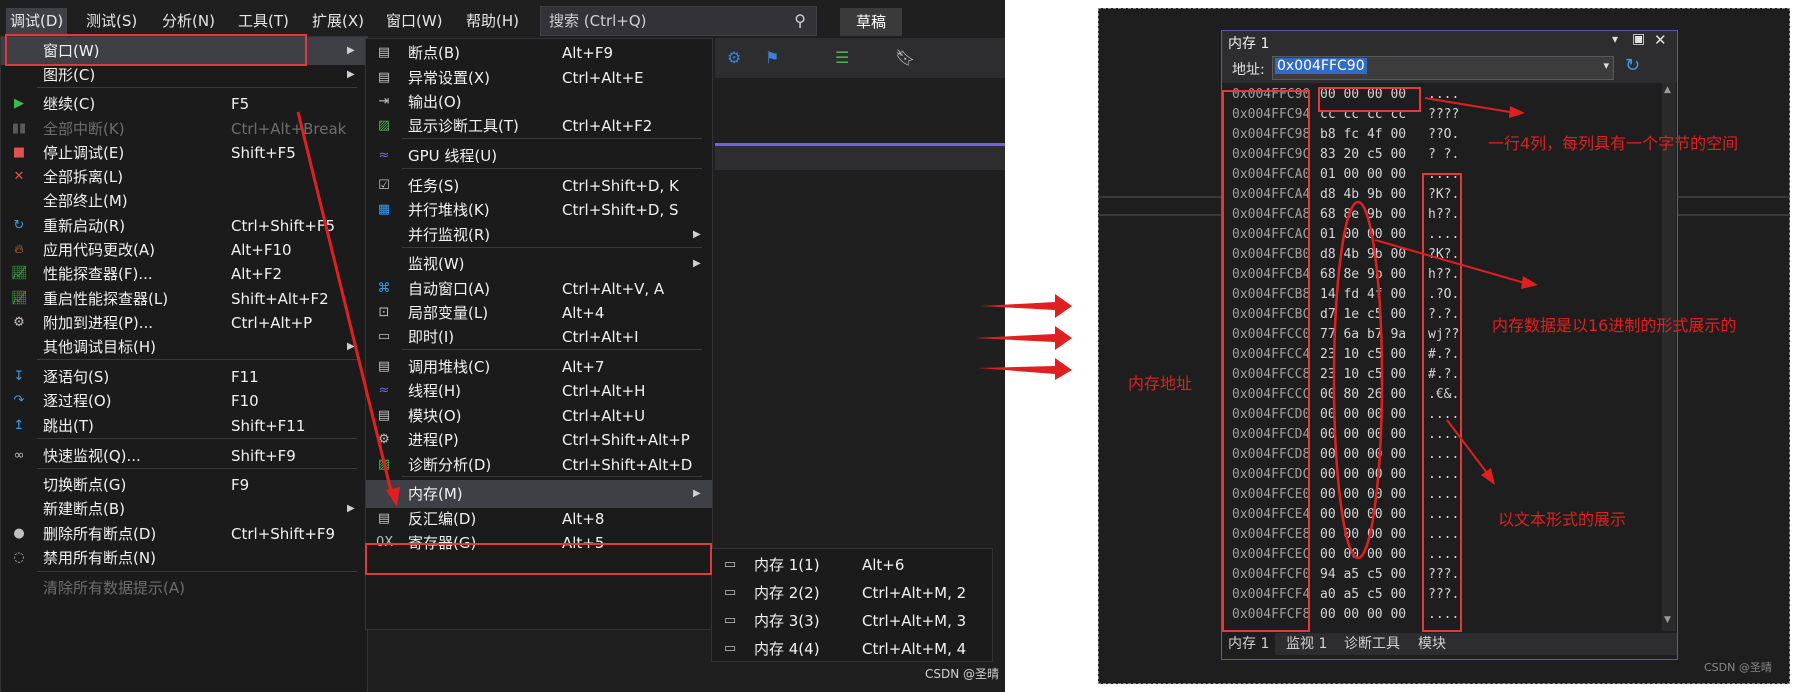 This screenshot has width=1795, height=692. What do you see at coordinates (1615, 39) in the screenshot?
I see `dropdown-icon: ▾` at bounding box center [1615, 39].